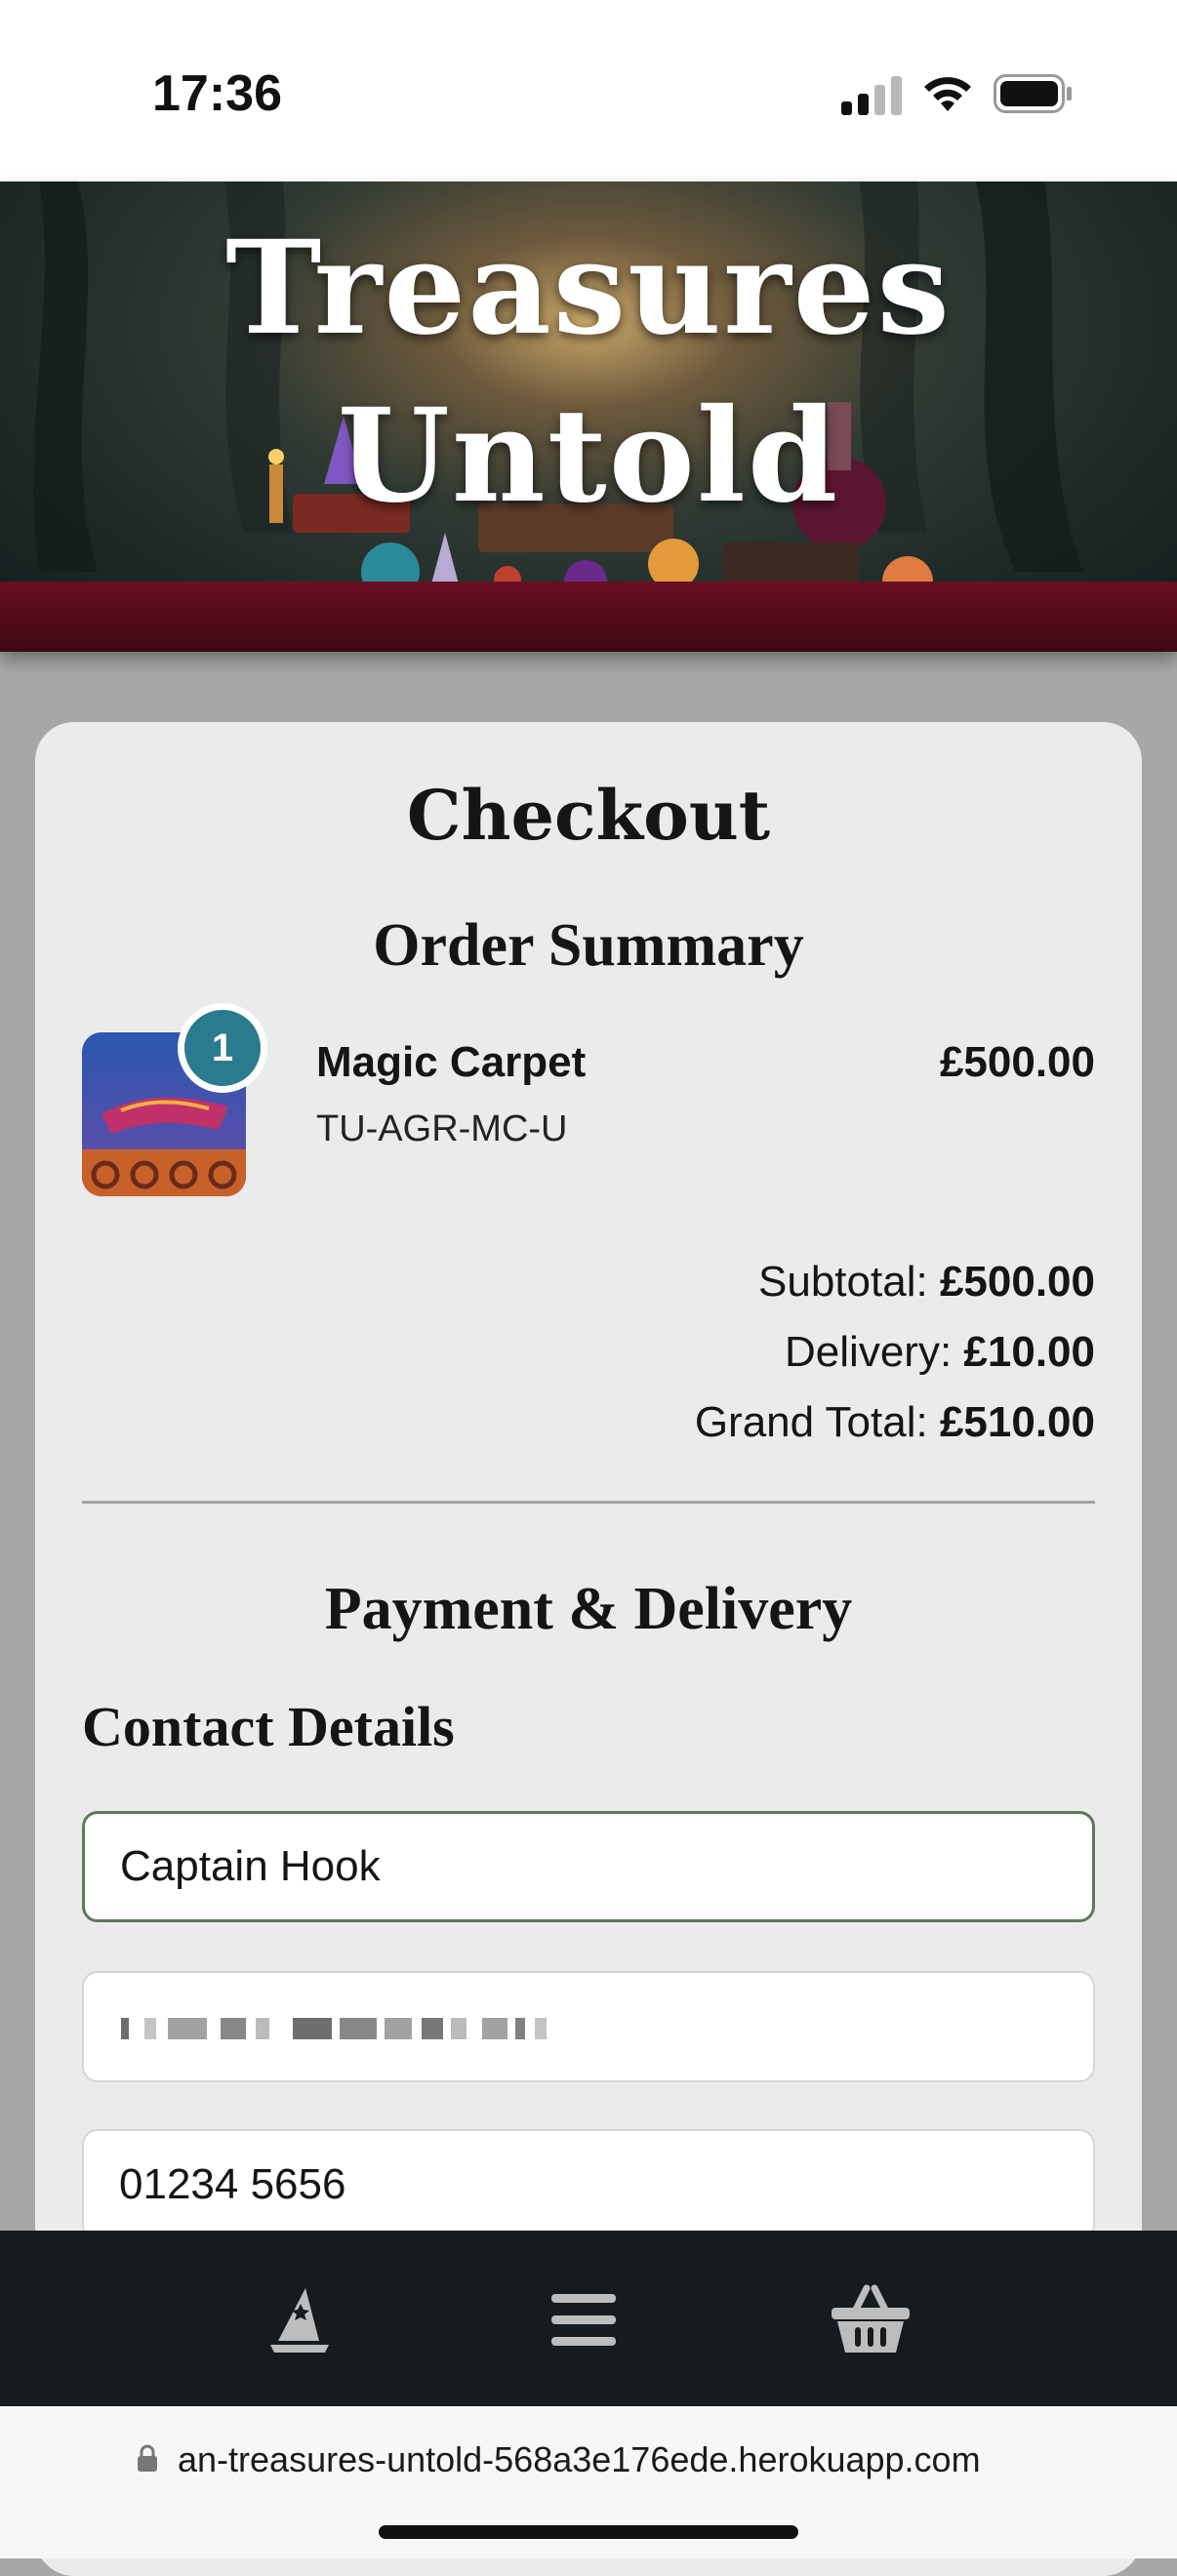 Image resolution: width=1177 pixels, height=2576 pixels. I want to click on bottom-navigation, so click(588, 2318).